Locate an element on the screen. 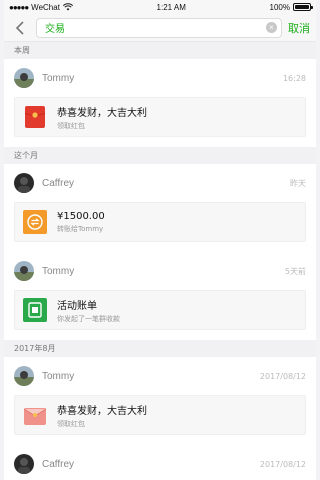  search-header: × 取消 is located at coordinates (160, 28).